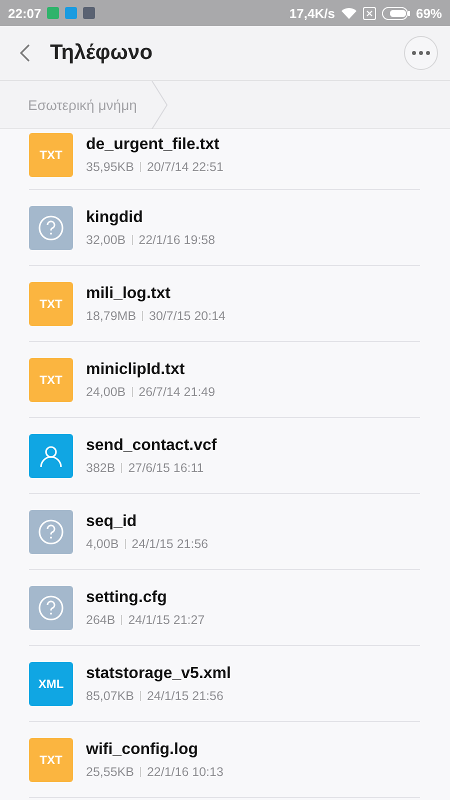  Describe the element at coordinates (102, 543) in the screenshot. I see `file-size: 4,00B` at that location.